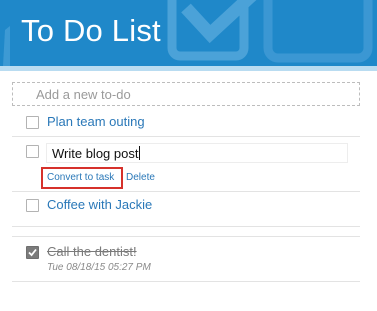 The height and width of the screenshot is (311, 377). What do you see at coordinates (99, 205) in the screenshot?
I see `todo-item-label: Coffee with Jackie` at bounding box center [99, 205].